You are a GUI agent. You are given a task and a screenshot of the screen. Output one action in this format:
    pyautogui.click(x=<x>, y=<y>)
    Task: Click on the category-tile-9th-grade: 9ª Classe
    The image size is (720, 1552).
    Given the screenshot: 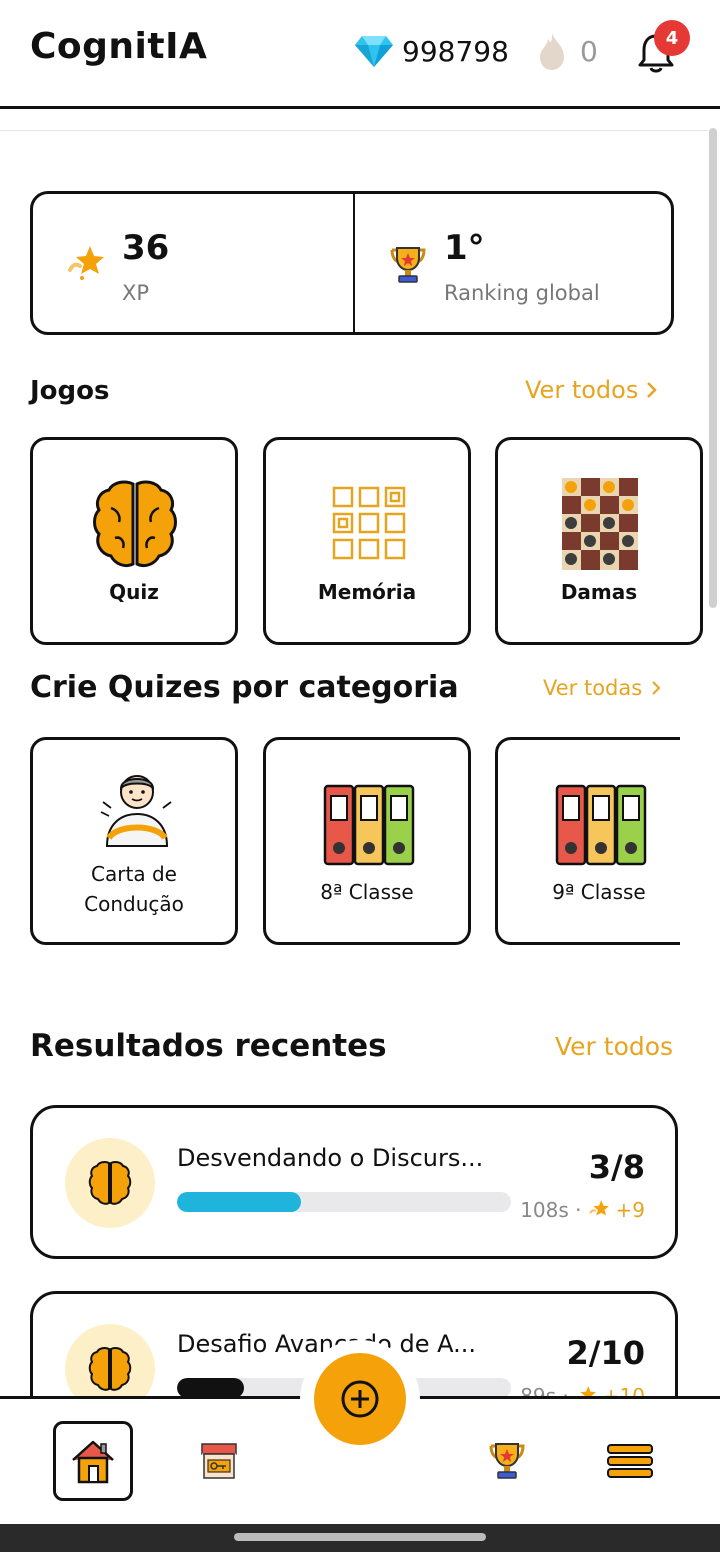 What is the action you would take?
    pyautogui.click(x=587, y=841)
    